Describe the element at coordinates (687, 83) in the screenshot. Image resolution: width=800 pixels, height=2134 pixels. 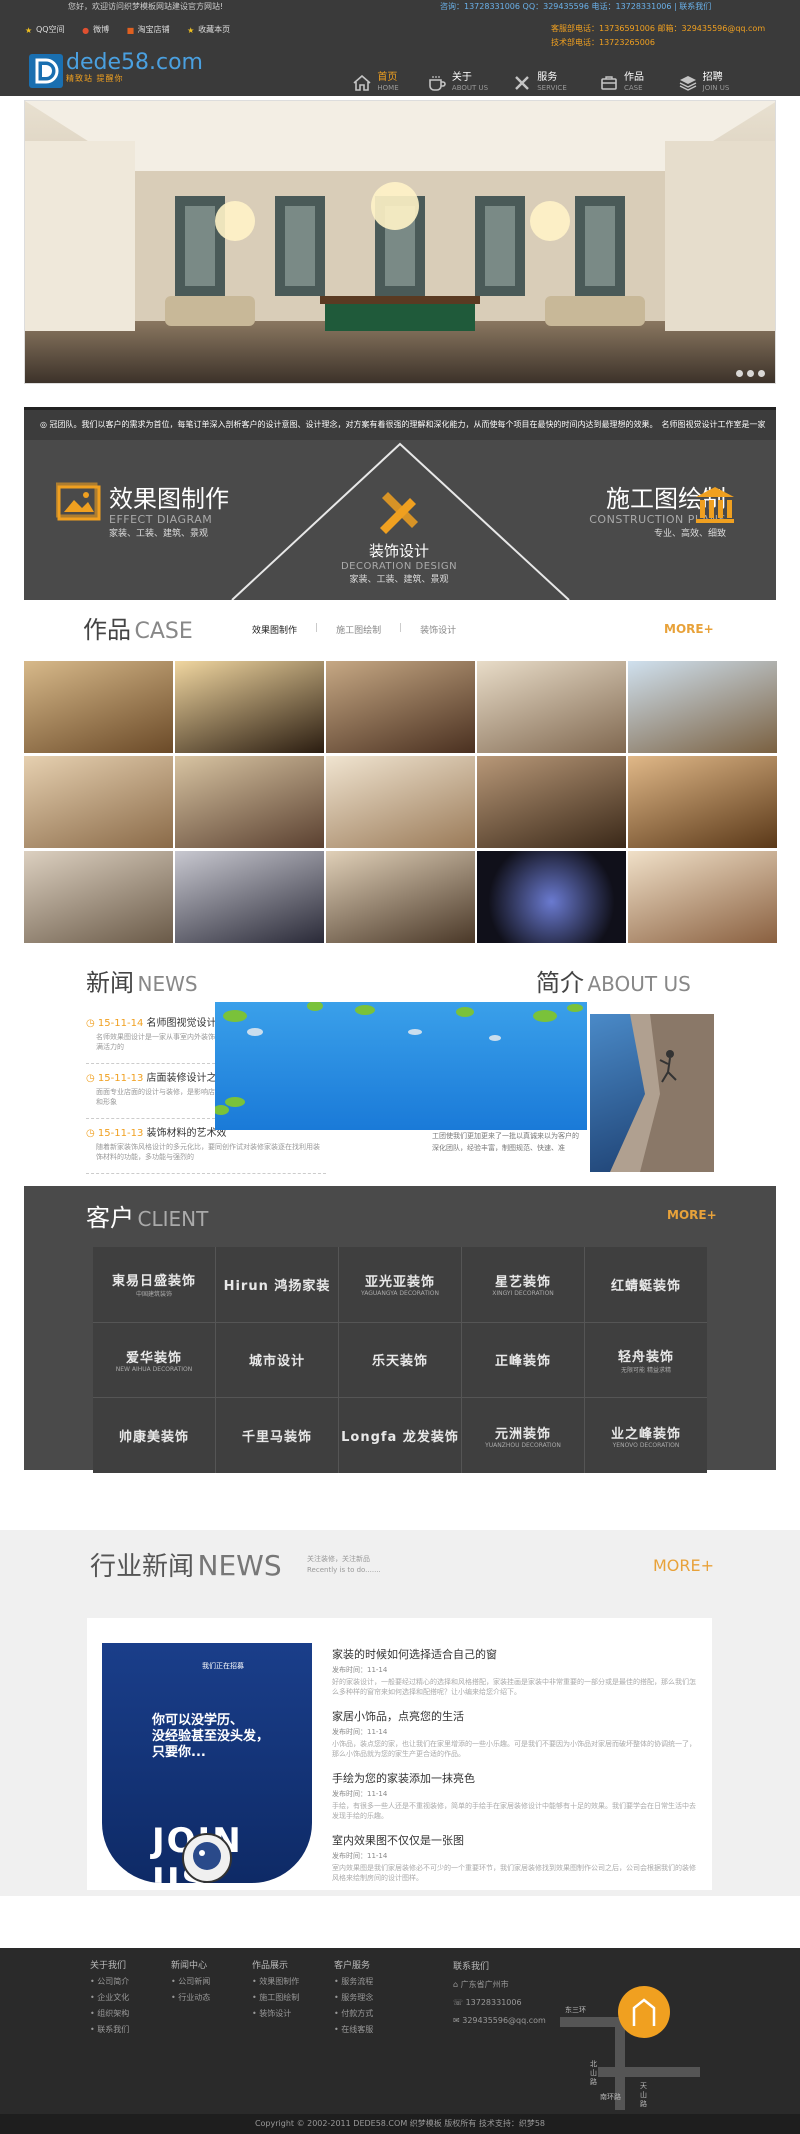
I see `stack-icon` at that location.